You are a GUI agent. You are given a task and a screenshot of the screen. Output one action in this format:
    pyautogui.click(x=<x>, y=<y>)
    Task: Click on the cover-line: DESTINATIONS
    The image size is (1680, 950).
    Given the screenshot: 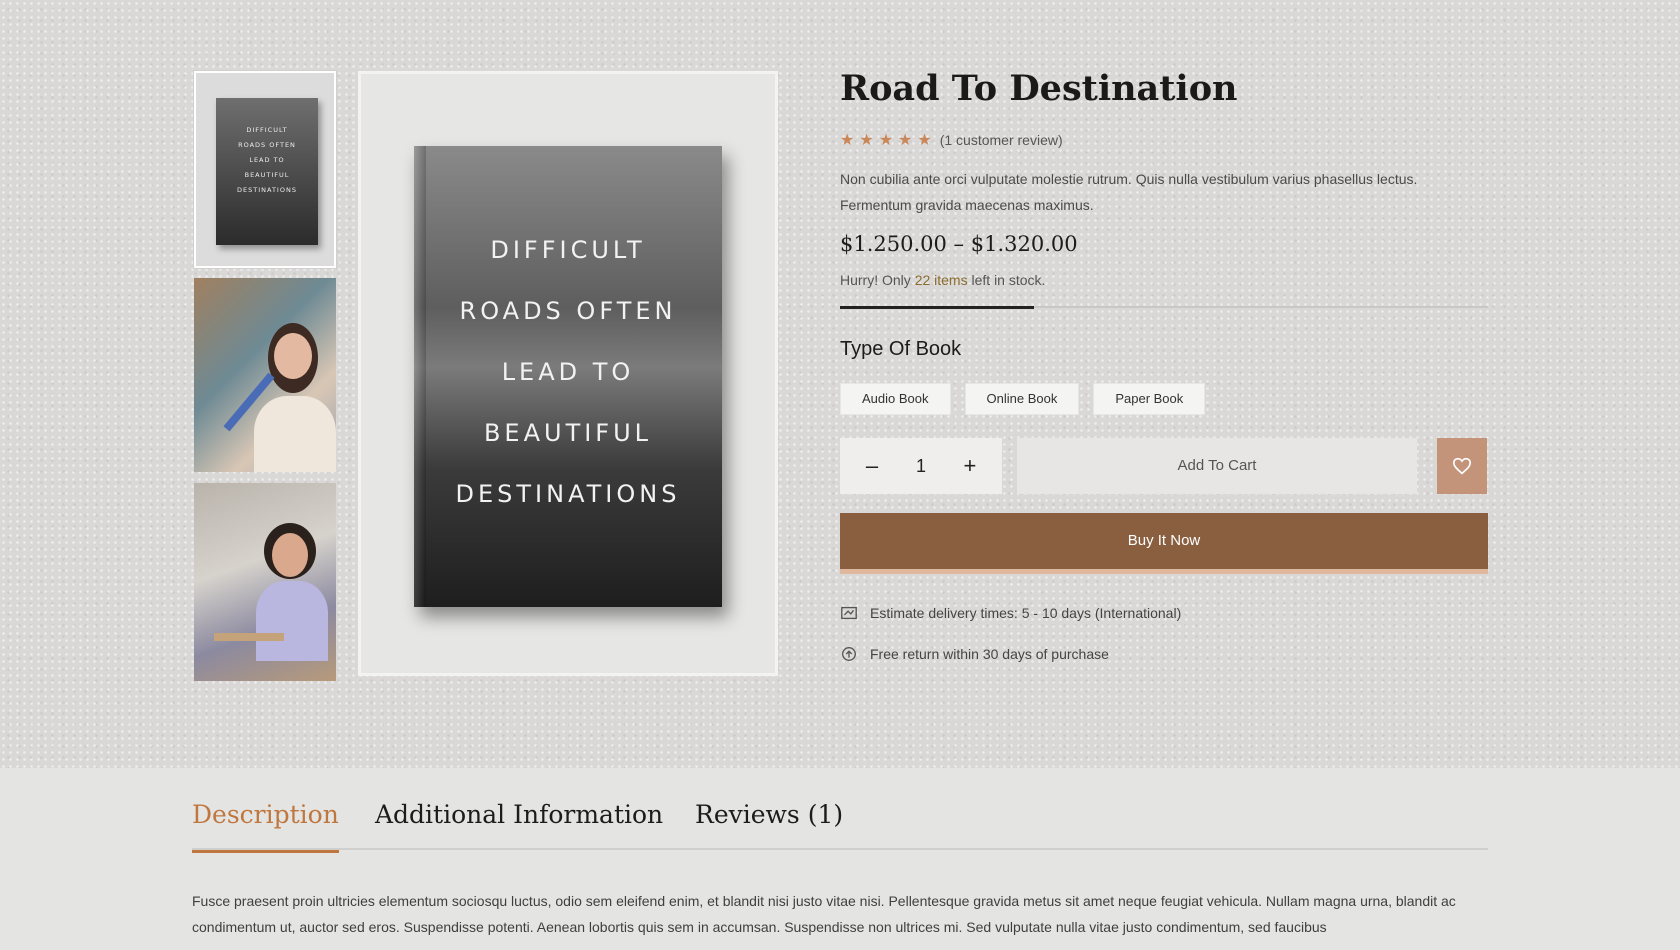 What is the action you would take?
    pyautogui.click(x=568, y=494)
    